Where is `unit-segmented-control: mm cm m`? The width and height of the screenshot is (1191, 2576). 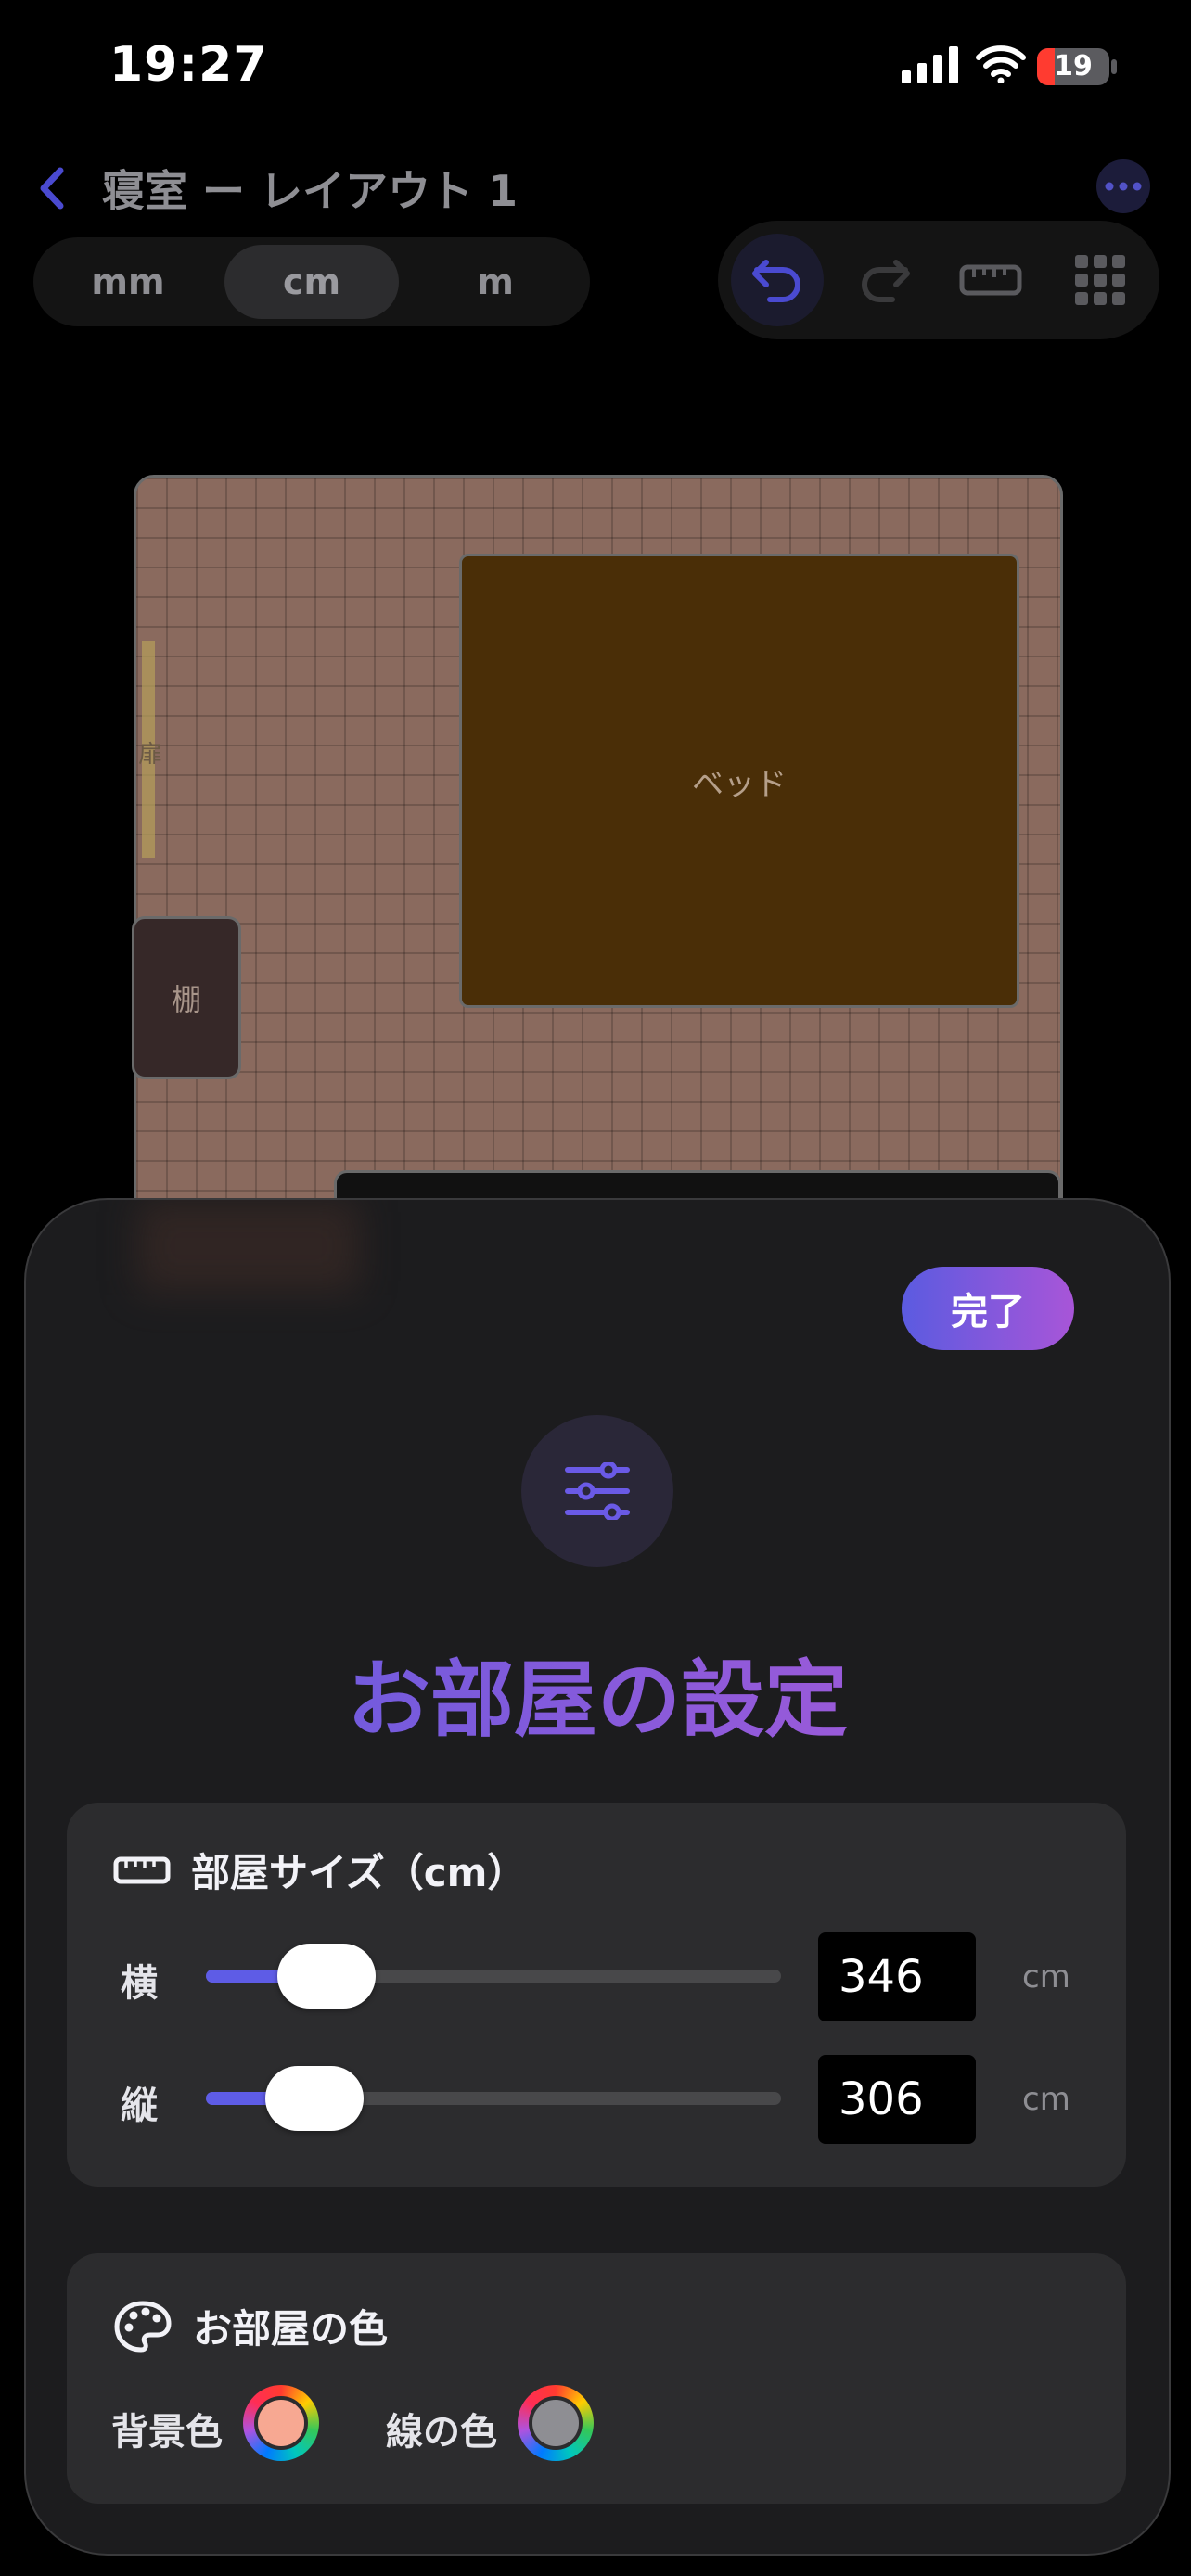
unit-segmented-control: mm cm m is located at coordinates (311, 281).